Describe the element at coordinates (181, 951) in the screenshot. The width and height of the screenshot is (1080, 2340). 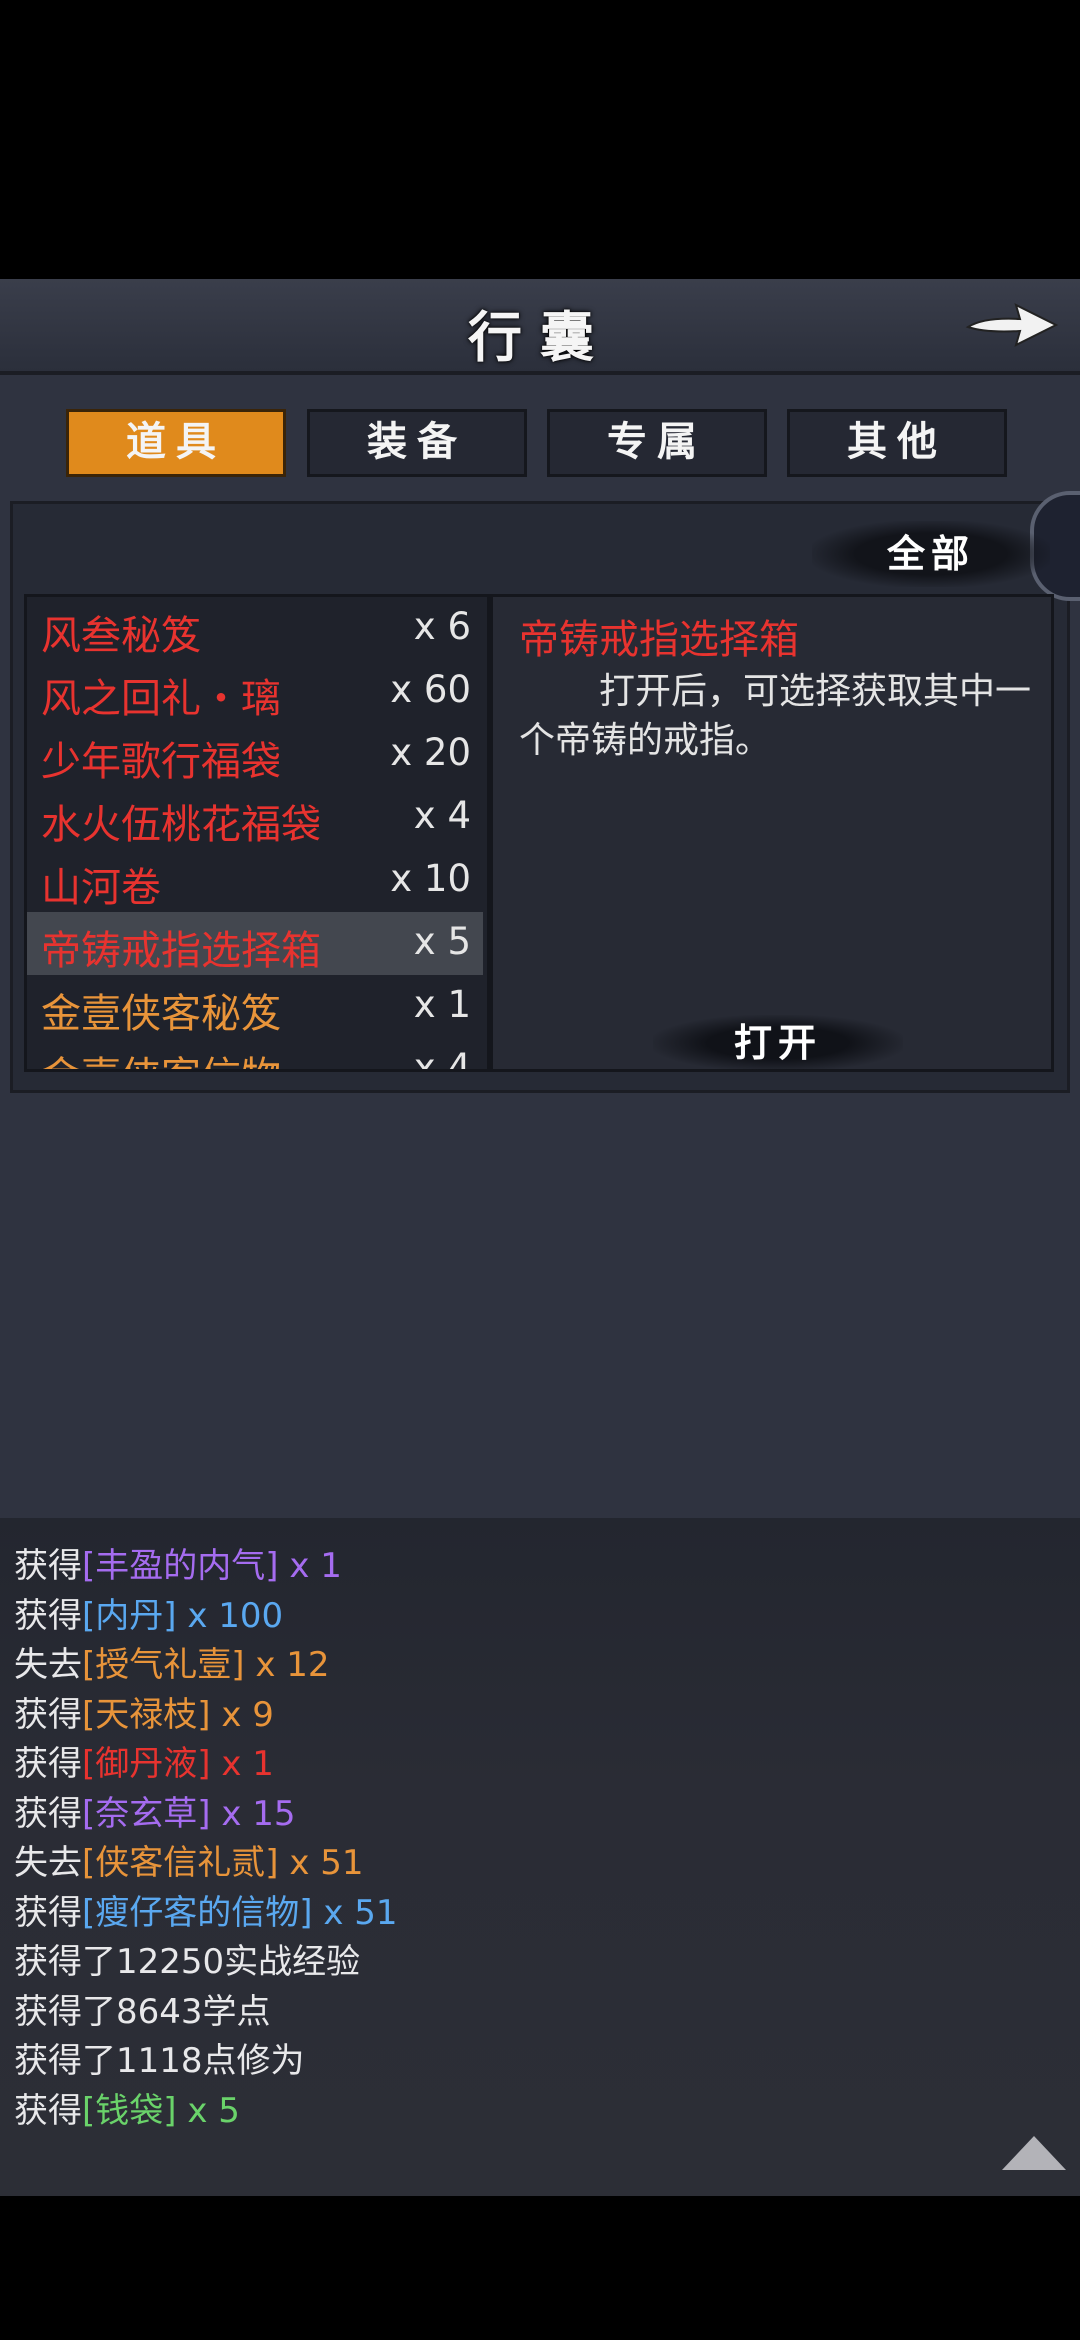
I see `item-name: 帝铸戒指选择箱` at that location.